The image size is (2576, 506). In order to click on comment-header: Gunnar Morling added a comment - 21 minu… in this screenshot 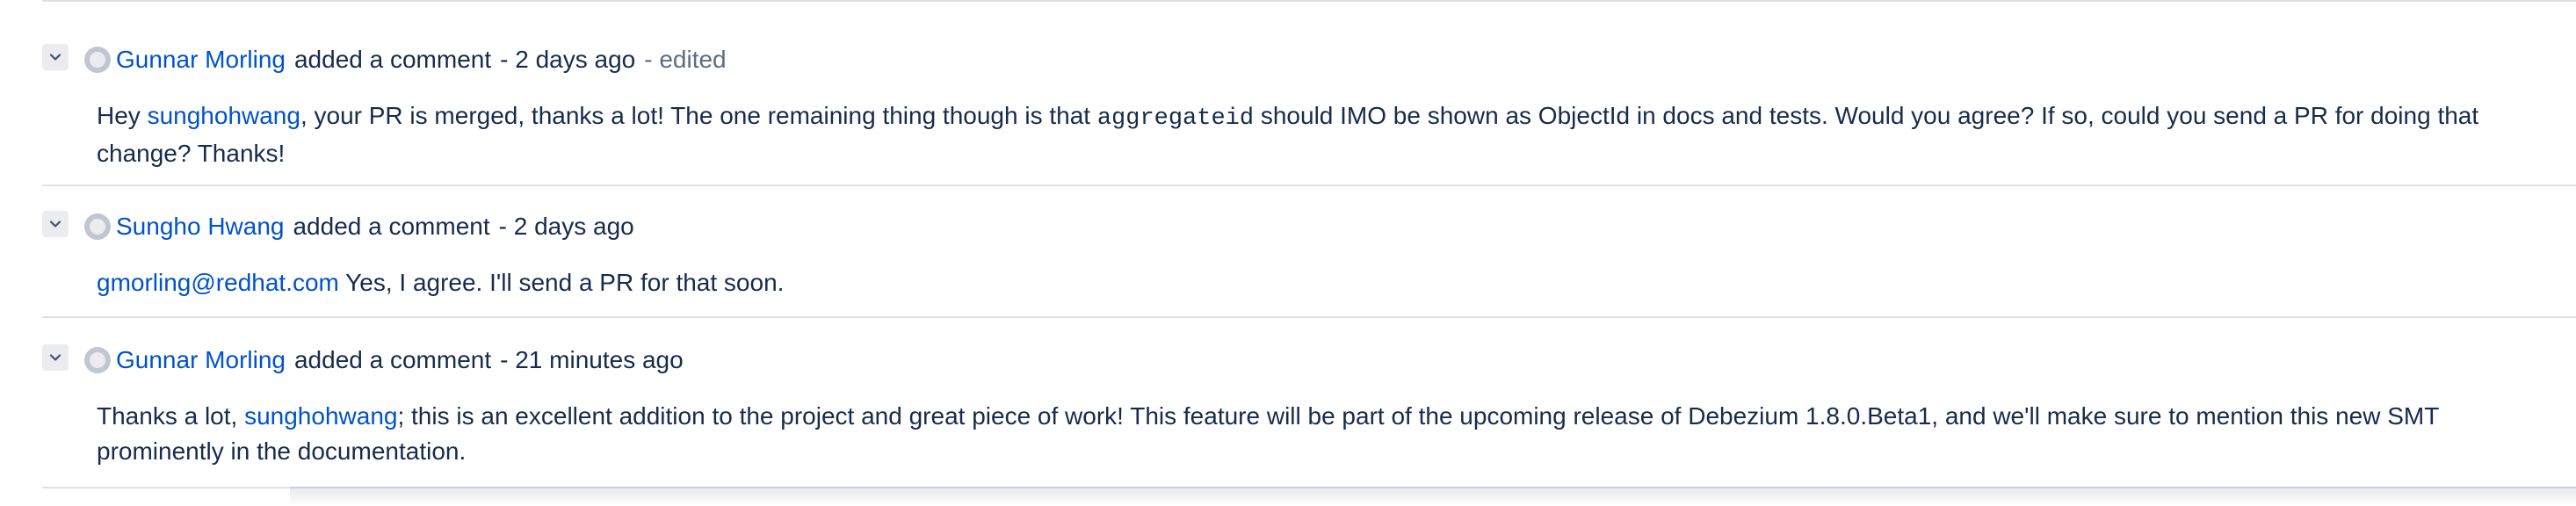, I will do `click(363, 360)`.